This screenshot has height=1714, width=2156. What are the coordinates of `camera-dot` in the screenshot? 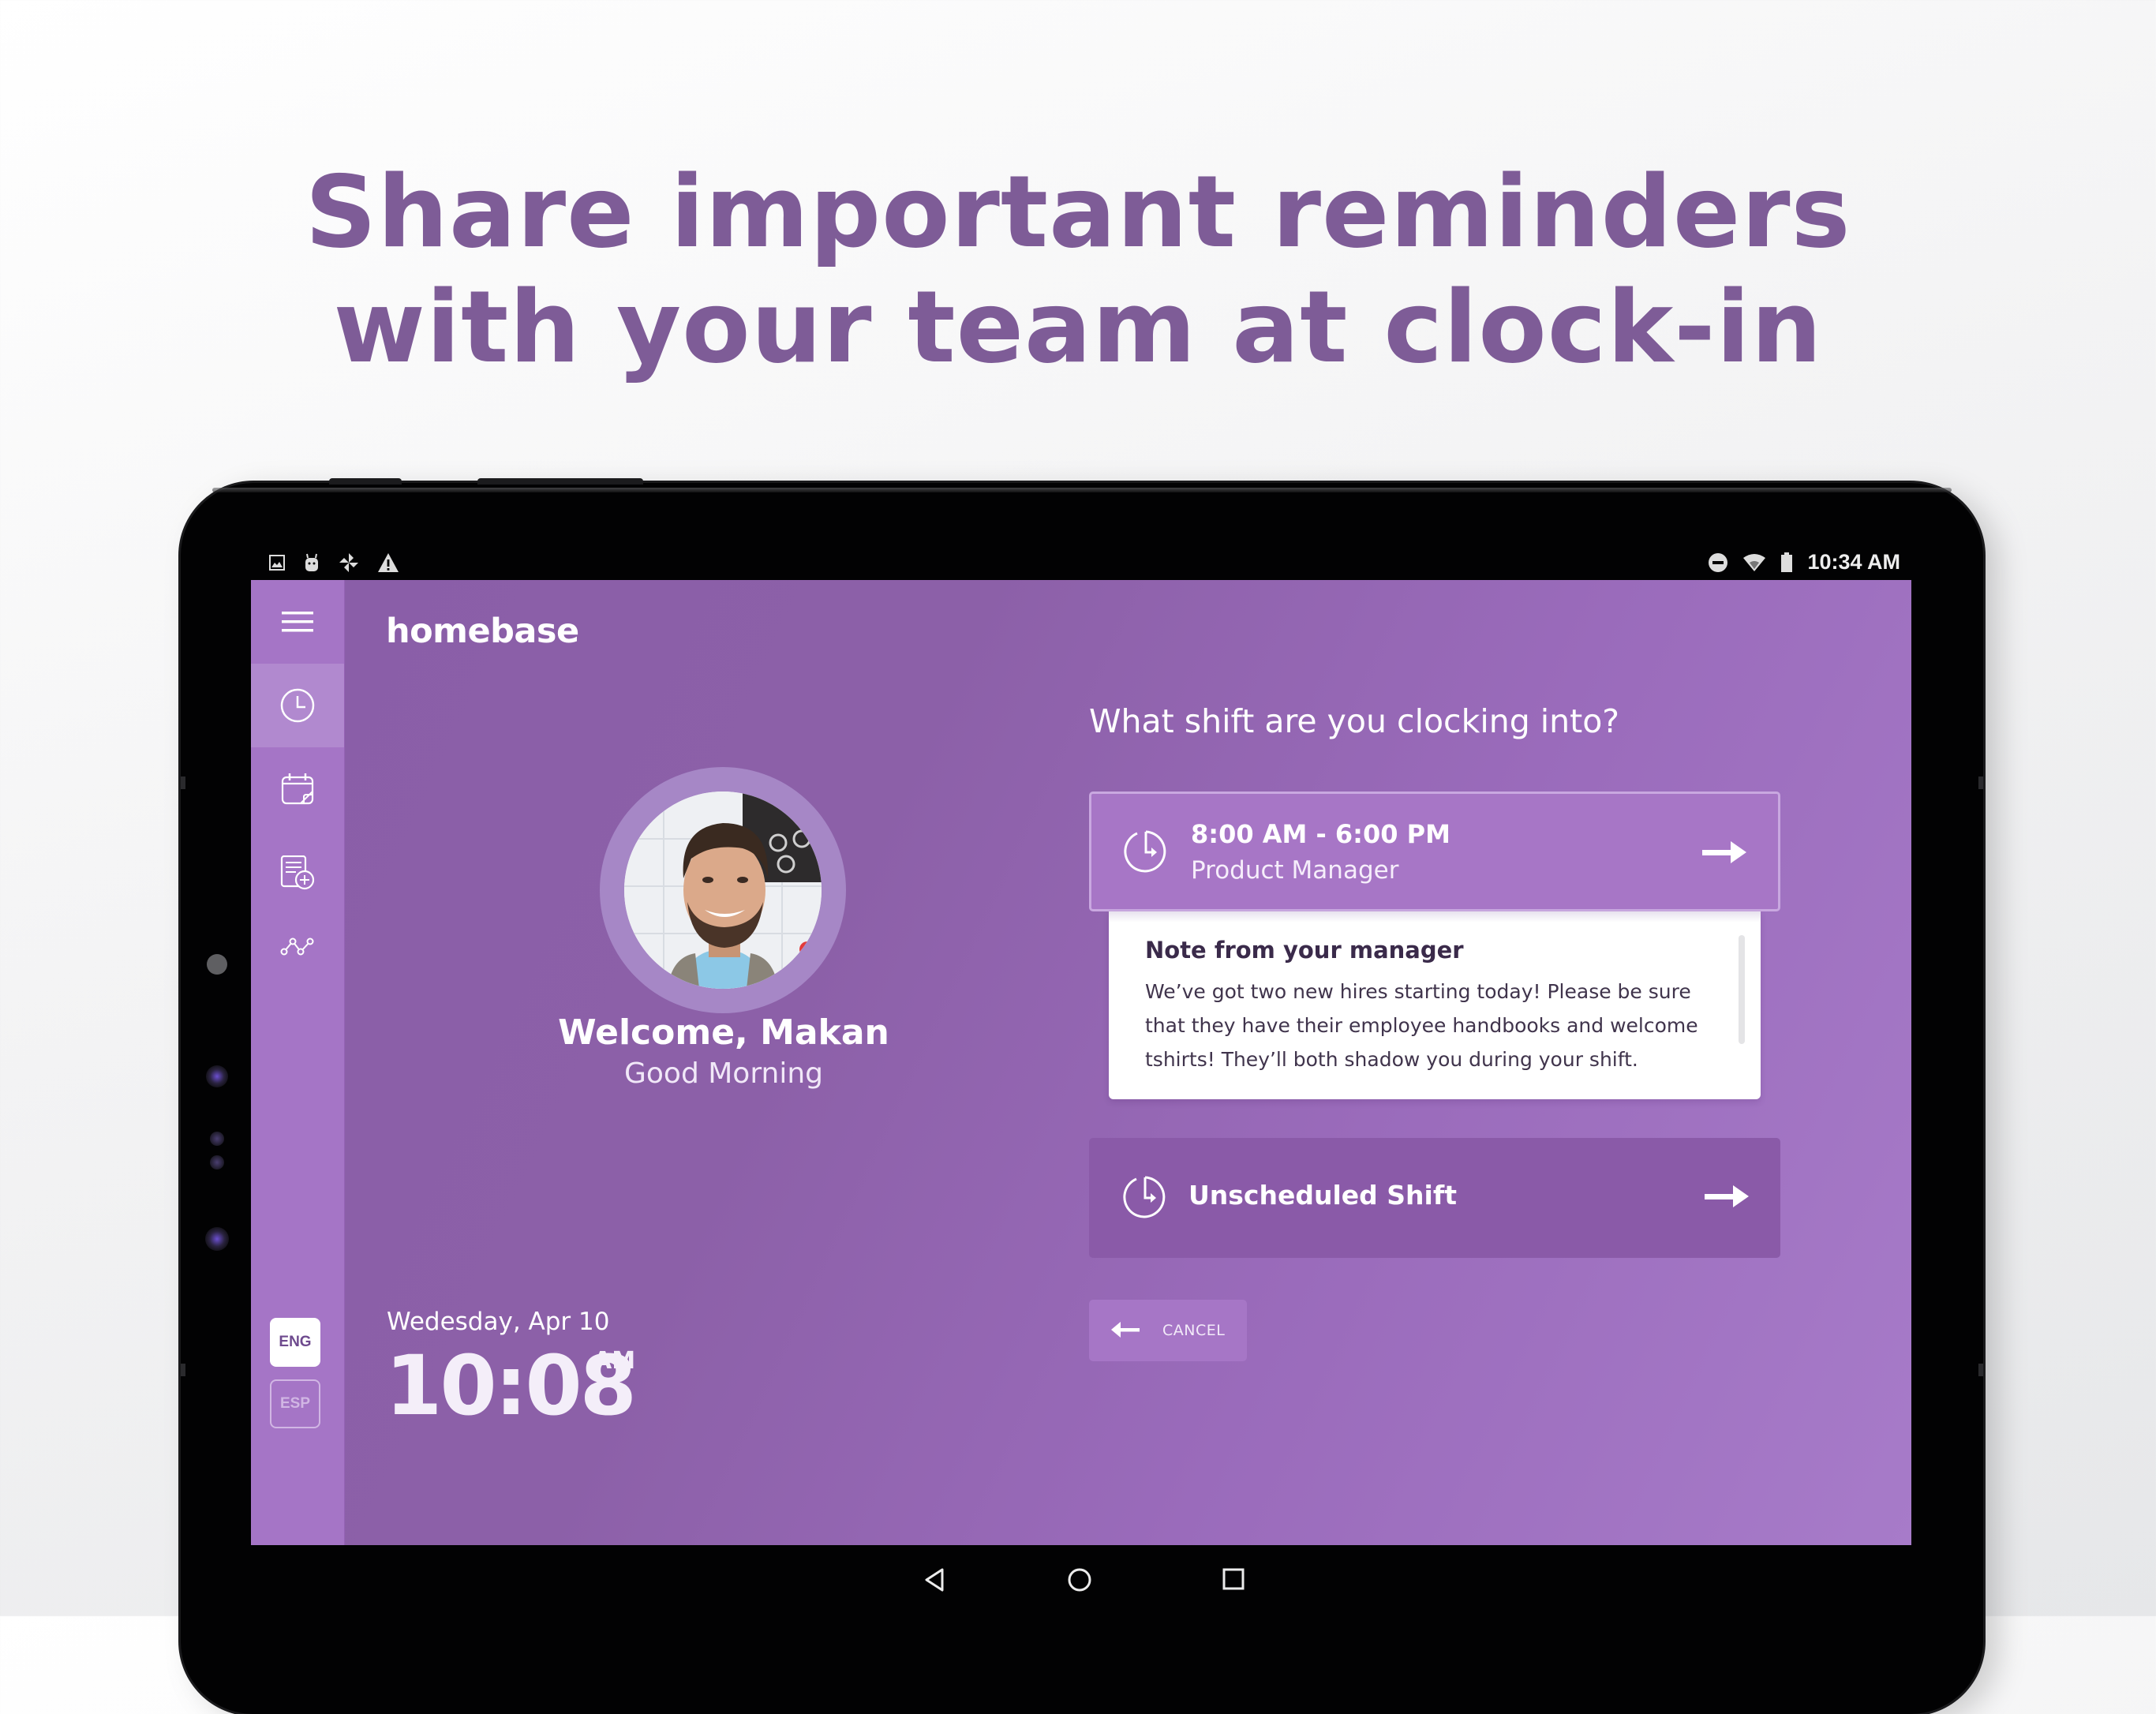 It's located at (217, 964).